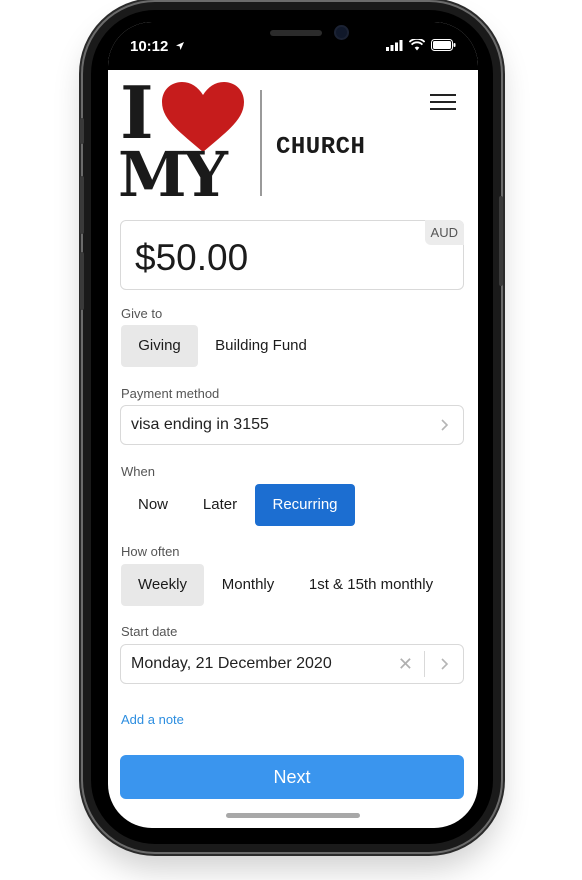  I want to click on hamburger-menu-icon, so click(443, 103).